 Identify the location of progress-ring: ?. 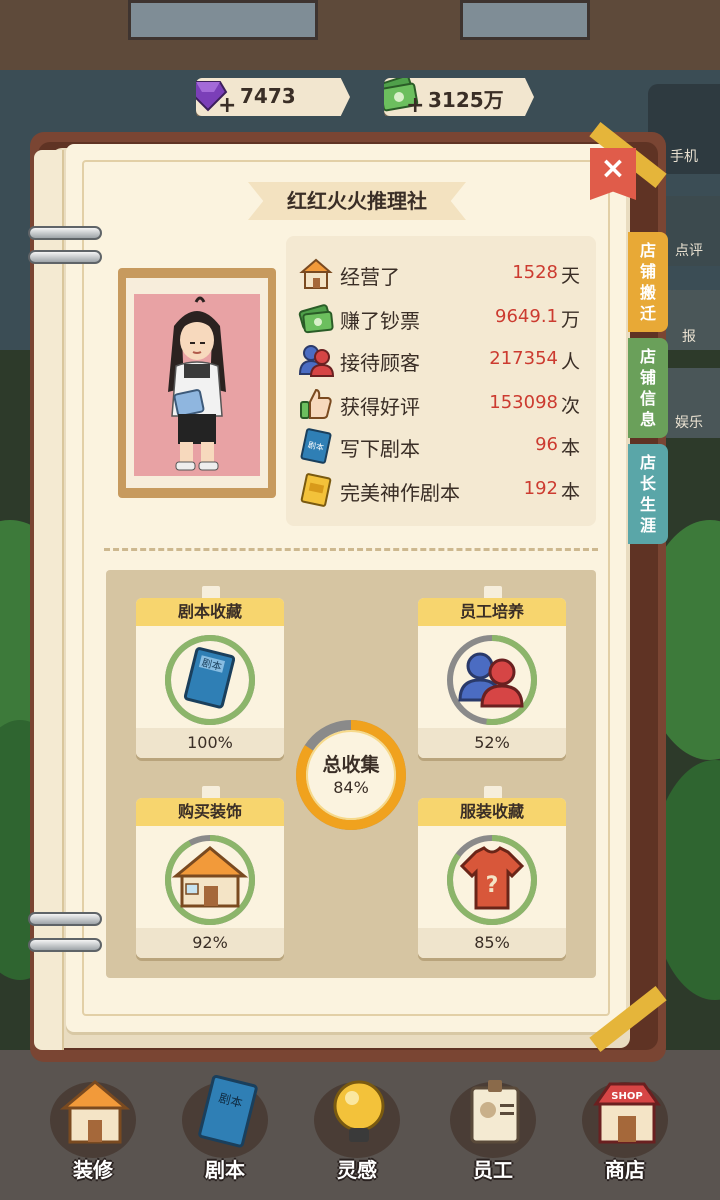
(492, 880).